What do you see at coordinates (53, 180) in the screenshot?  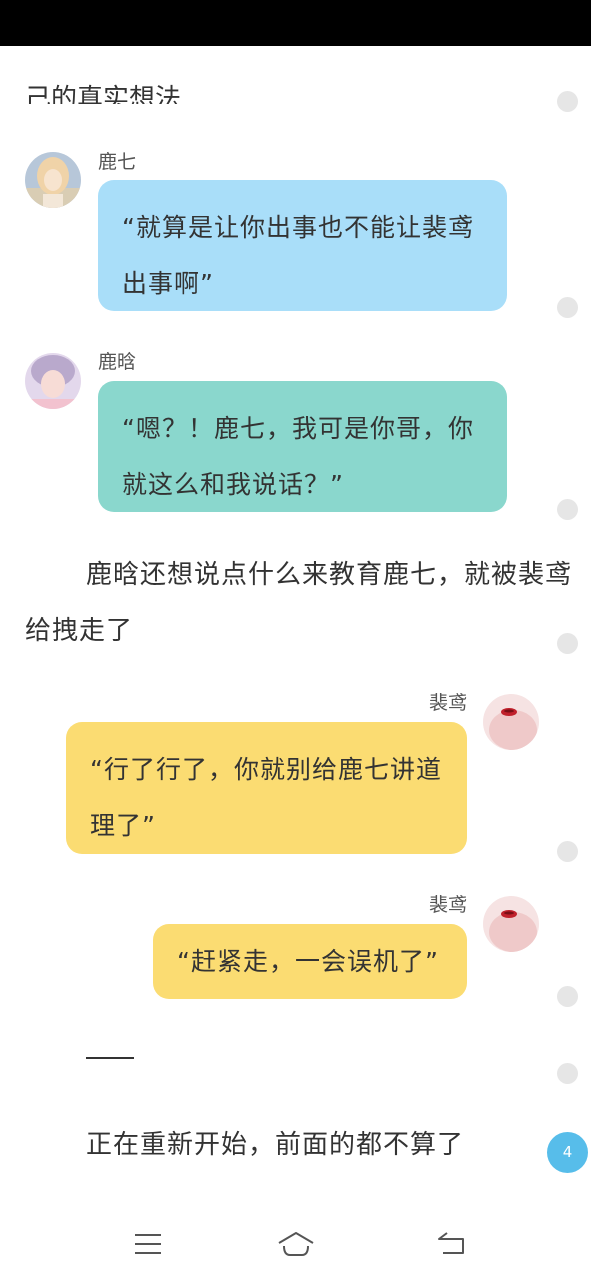 I see `avatar-luqi` at bounding box center [53, 180].